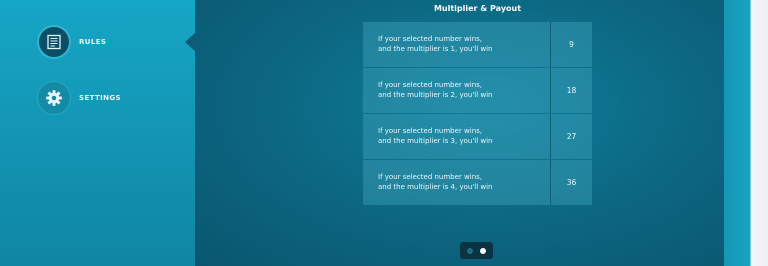  What do you see at coordinates (435, 48) in the screenshot?
I see `description-line: and the multiplier is 1, you'll win` at bounding box center [435, 48].